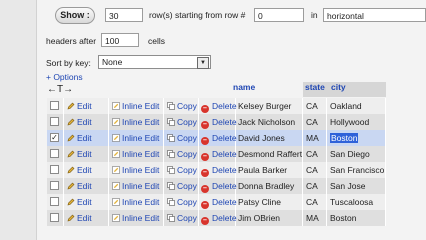 Image resolution: width=426 pixels, height=240 pixels. I want to click on column-header-state: state, so click(316, 89).